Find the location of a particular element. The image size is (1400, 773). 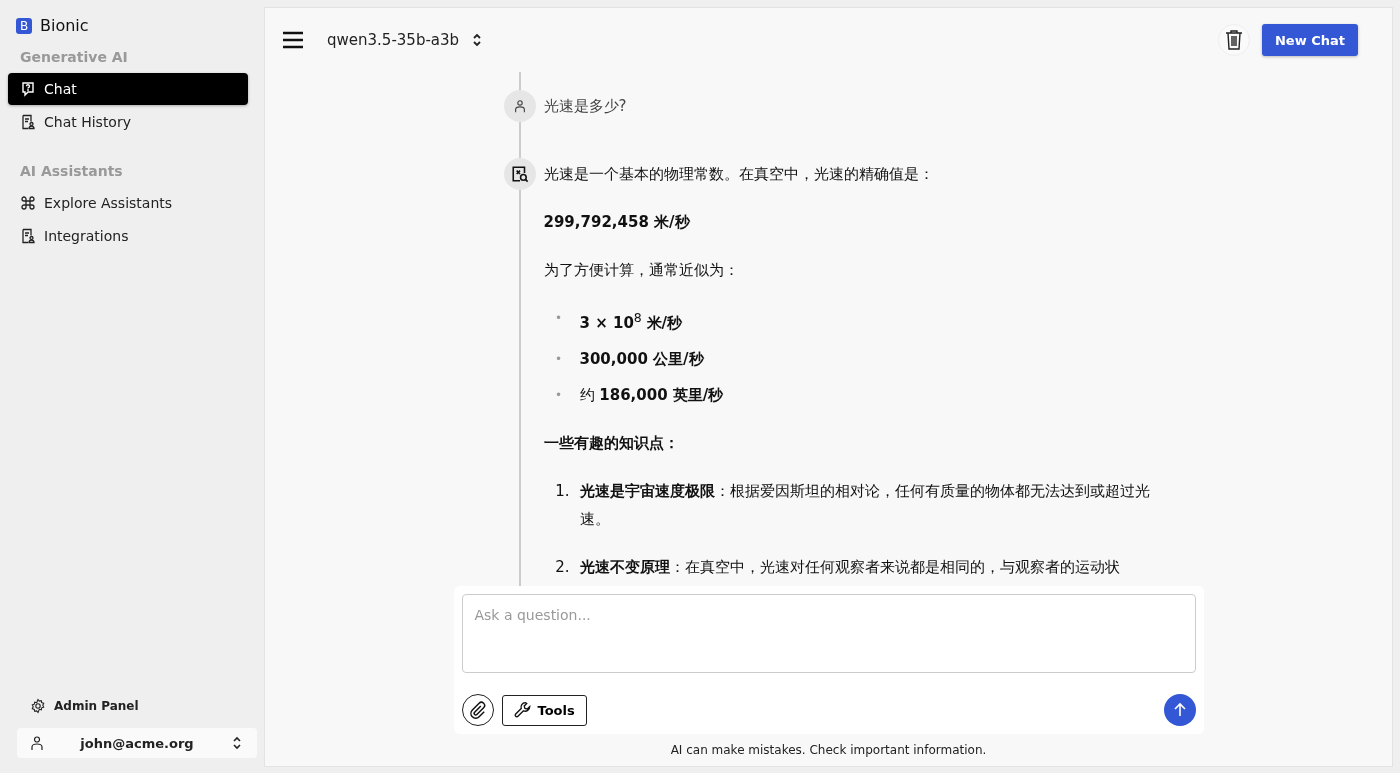

list-number: 1. is located at coordinates (562, 491).